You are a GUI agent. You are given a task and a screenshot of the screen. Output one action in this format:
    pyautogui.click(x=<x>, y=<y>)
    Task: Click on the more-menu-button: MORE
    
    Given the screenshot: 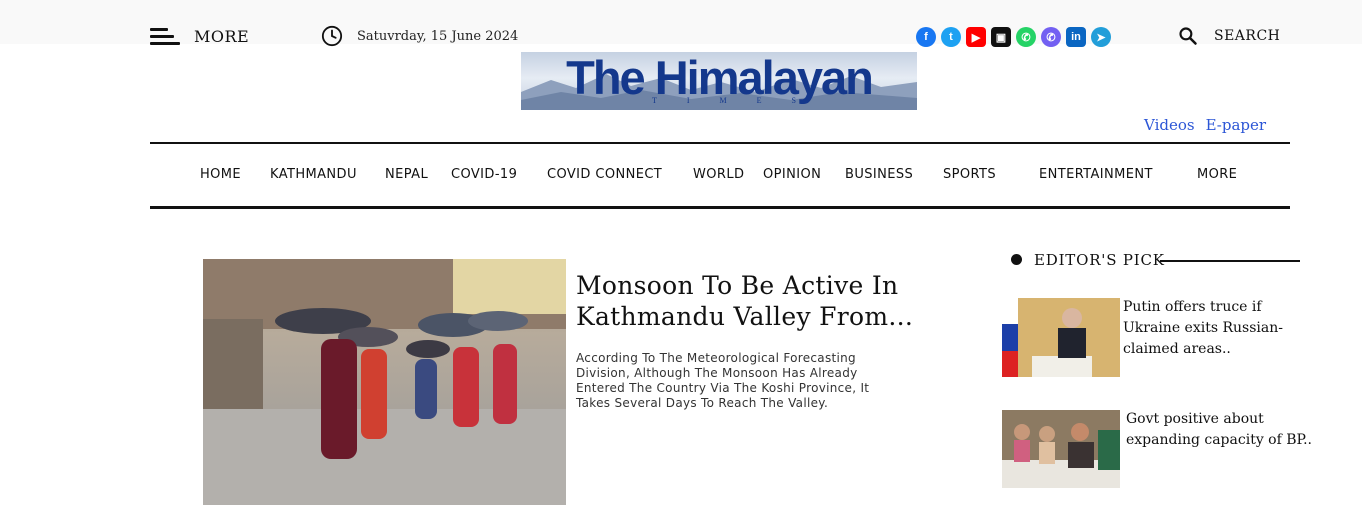 What is the action you would take?
    pyautogui.click(x=199, y=36)
    